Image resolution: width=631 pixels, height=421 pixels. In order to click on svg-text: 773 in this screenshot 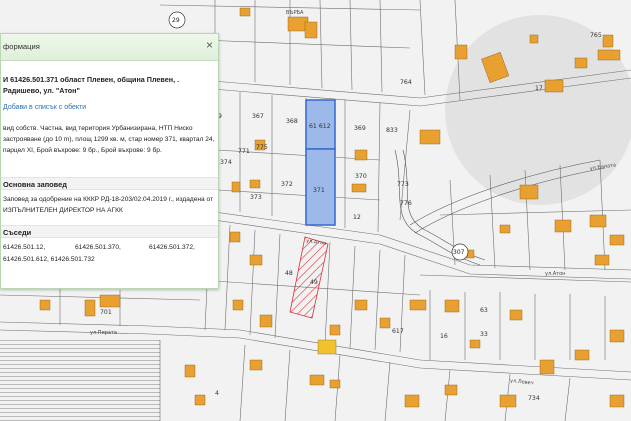, I will do `click(403, 184)`.